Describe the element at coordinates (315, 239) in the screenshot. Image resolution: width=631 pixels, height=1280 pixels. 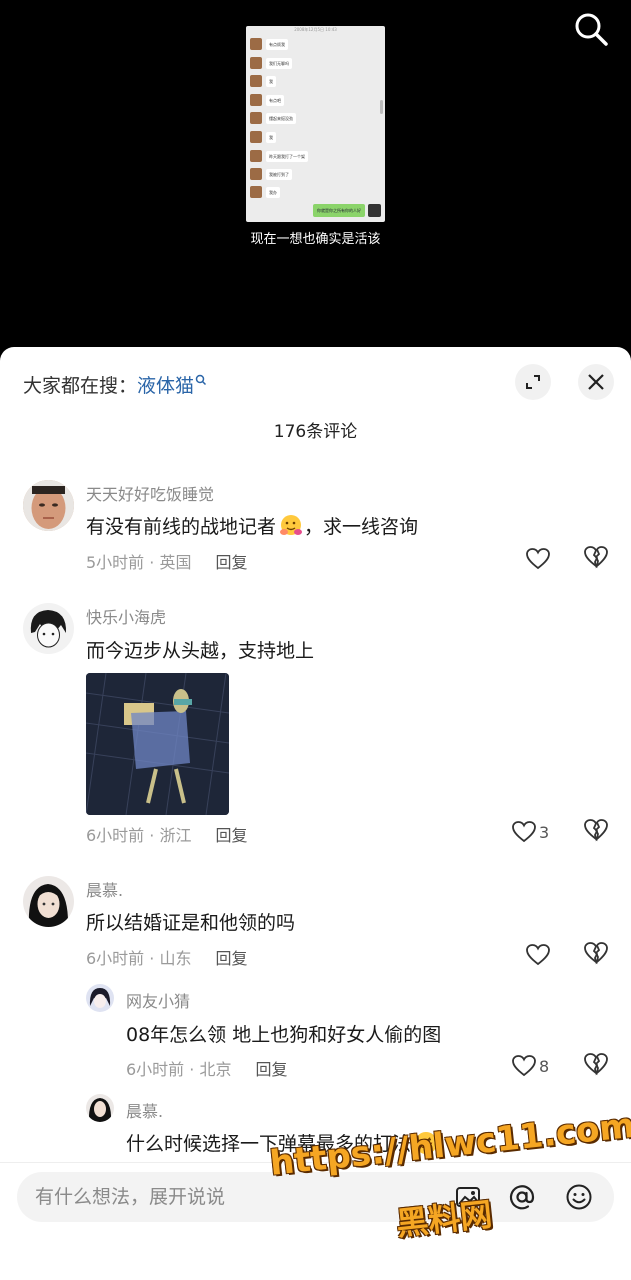
I see `video-subtitle: 现在一想也确实是活该` at that location.